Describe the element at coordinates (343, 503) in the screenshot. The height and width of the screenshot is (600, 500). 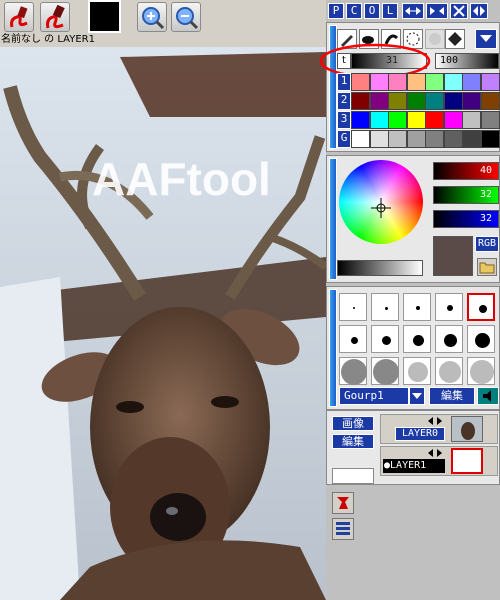
I see `delete-layer-button` at that location.